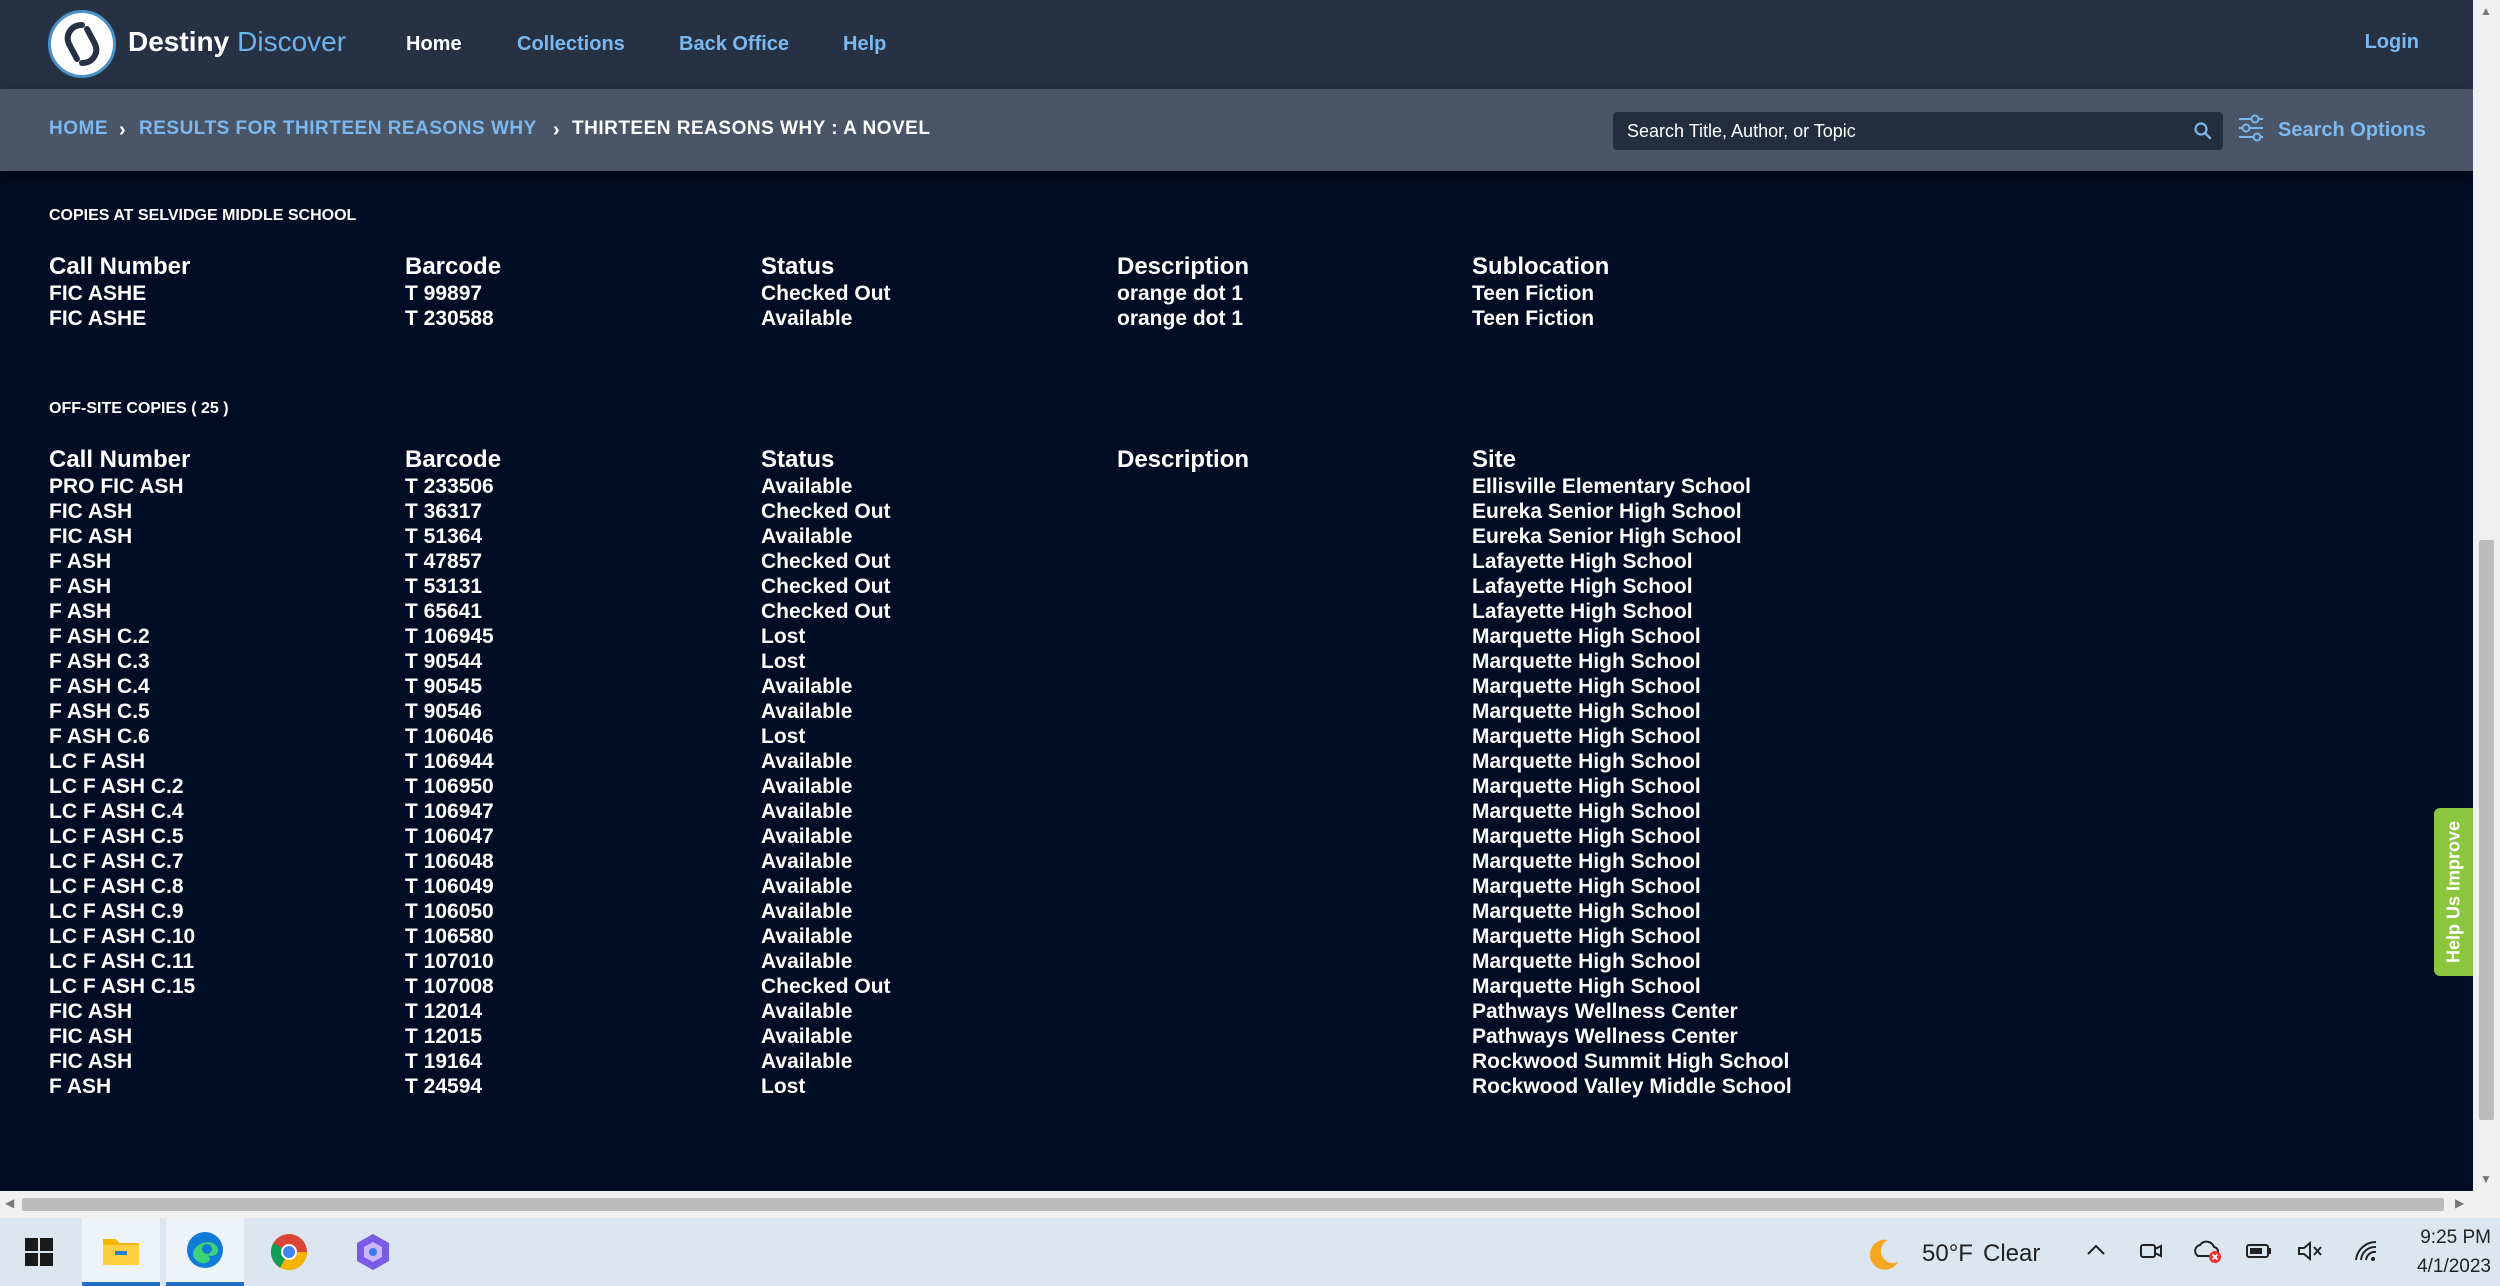 This screenshot has width=2500, height=1286. Describe the element at coordinates (2352, 130) in the screenshot. I see `search-options-link: Search Options` at that location.